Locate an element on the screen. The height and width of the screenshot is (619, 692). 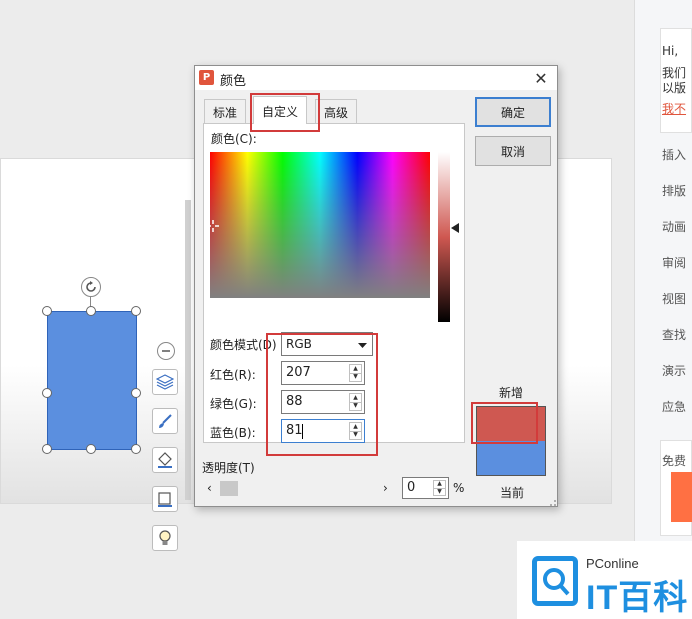
slide-divider is located at coordinates (188, 350).